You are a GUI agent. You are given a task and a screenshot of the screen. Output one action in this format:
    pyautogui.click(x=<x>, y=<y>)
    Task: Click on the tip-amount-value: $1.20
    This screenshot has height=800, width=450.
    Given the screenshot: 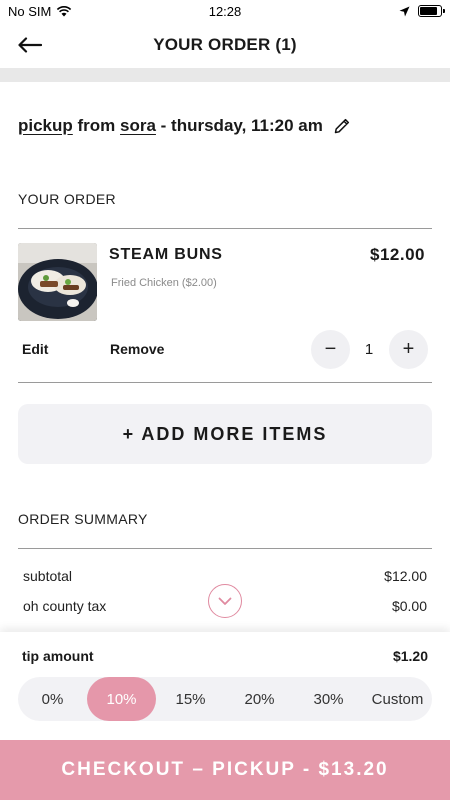 What is the action you would take?
    pyautogui.click(x=410, y=656)
    